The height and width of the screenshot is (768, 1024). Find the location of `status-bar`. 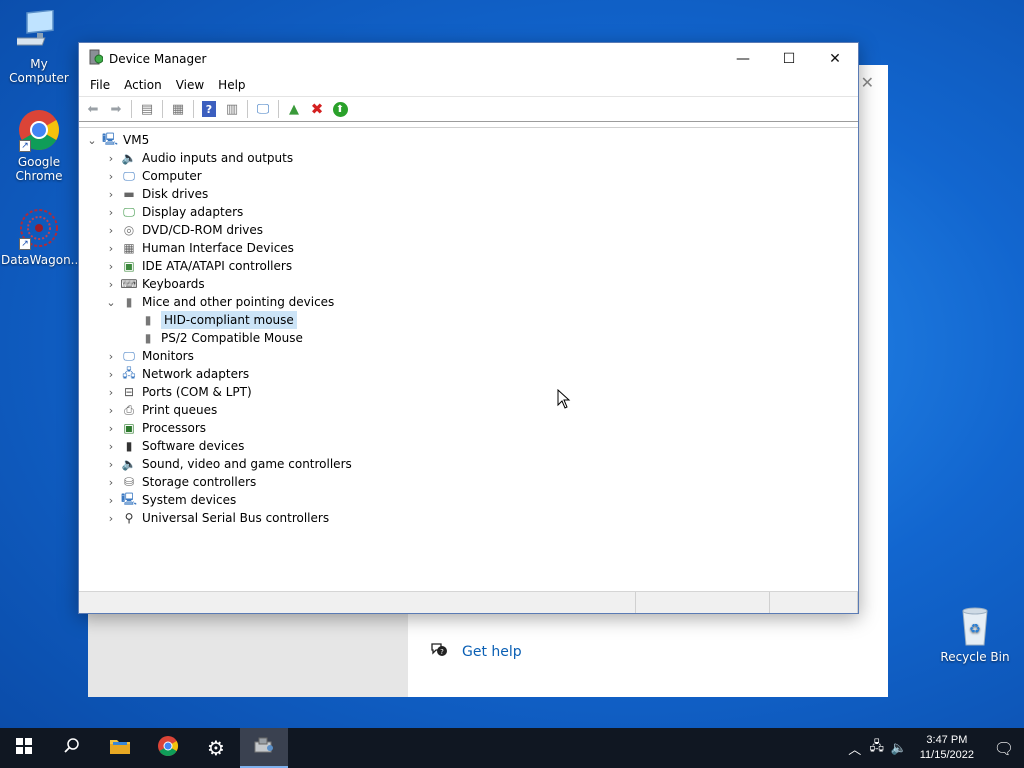

status-bar is located at coordinates (468, 602).